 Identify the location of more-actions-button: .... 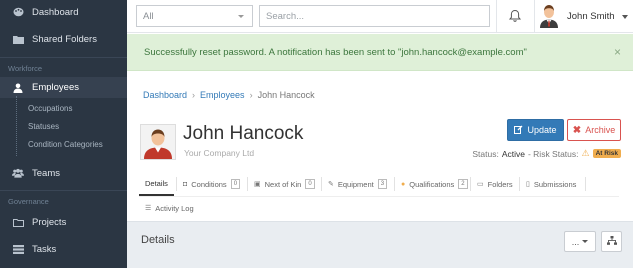
(580, 241).